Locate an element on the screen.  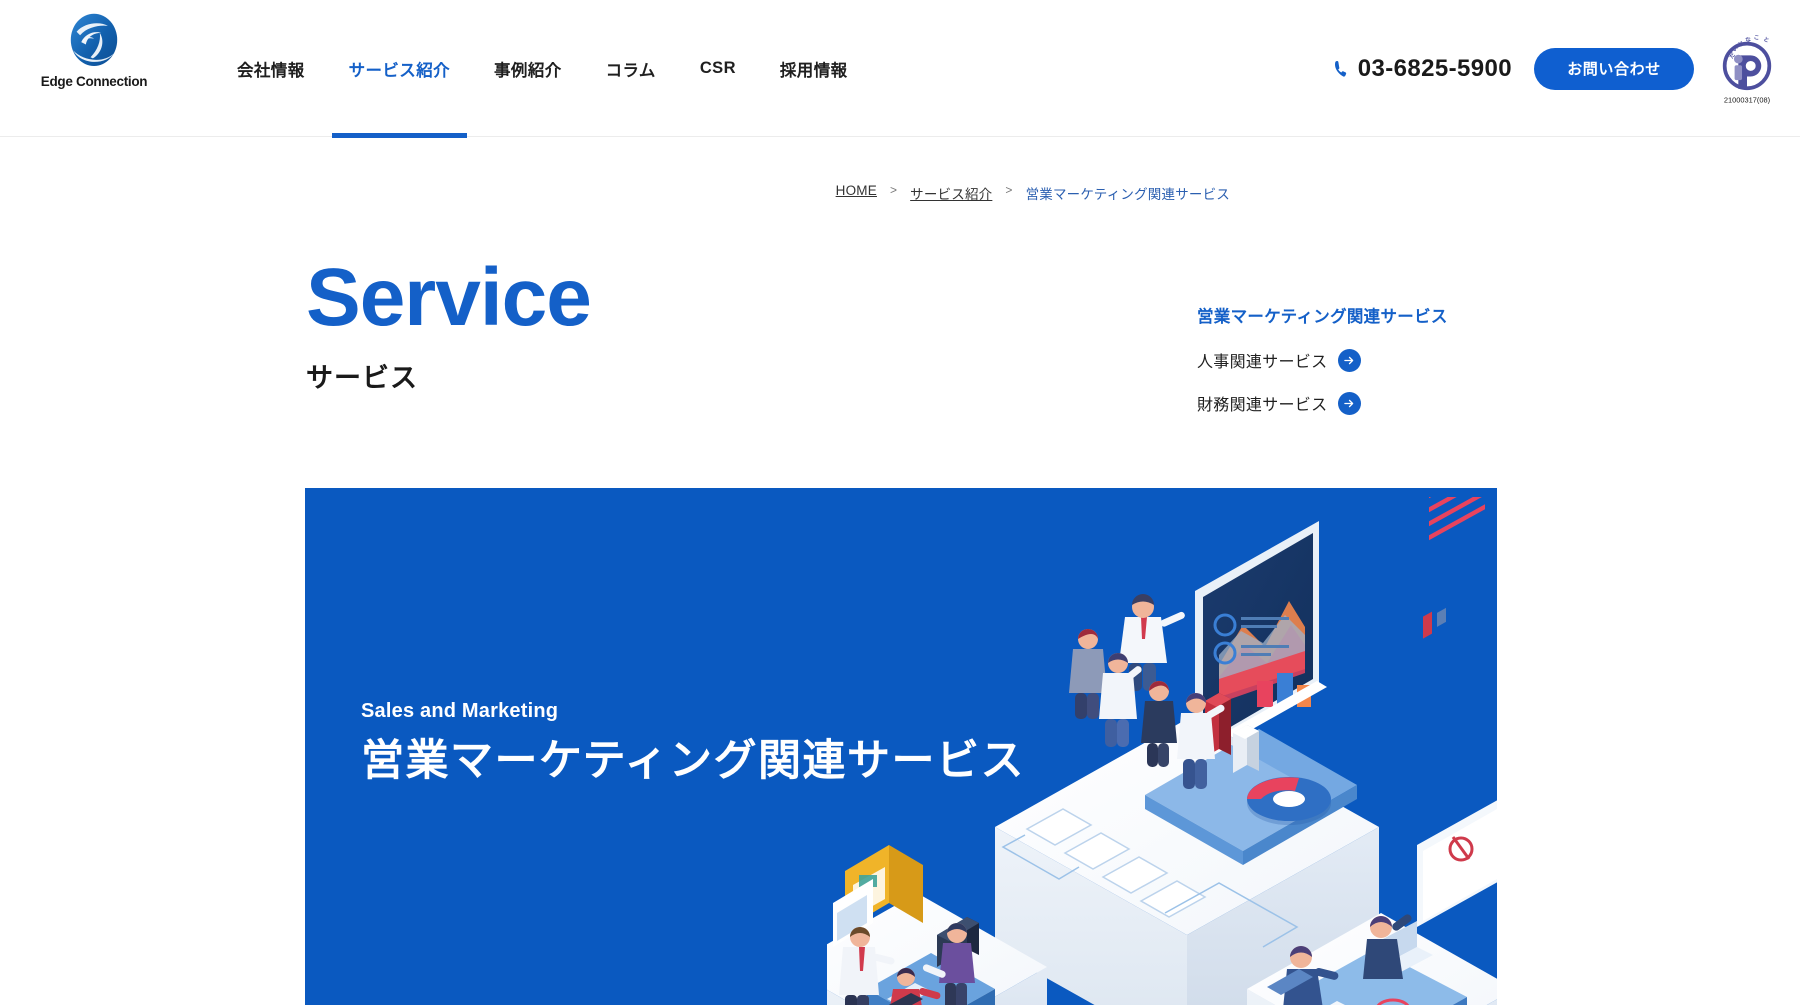
service-nav-link-label: 財務関連サービス is located at coordinates (1262, 405).